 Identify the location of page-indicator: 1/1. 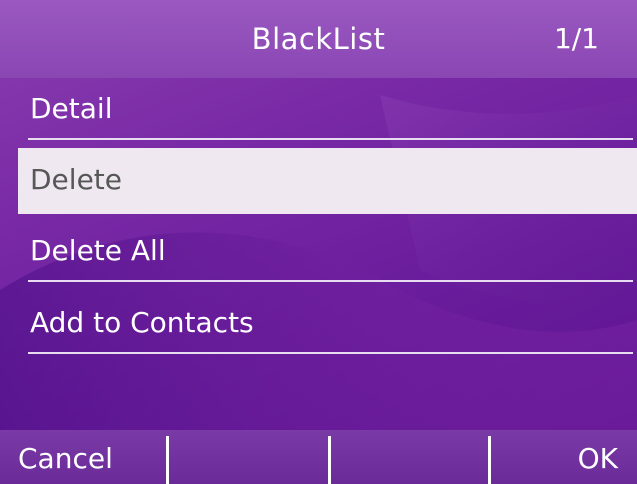
(576, 38).